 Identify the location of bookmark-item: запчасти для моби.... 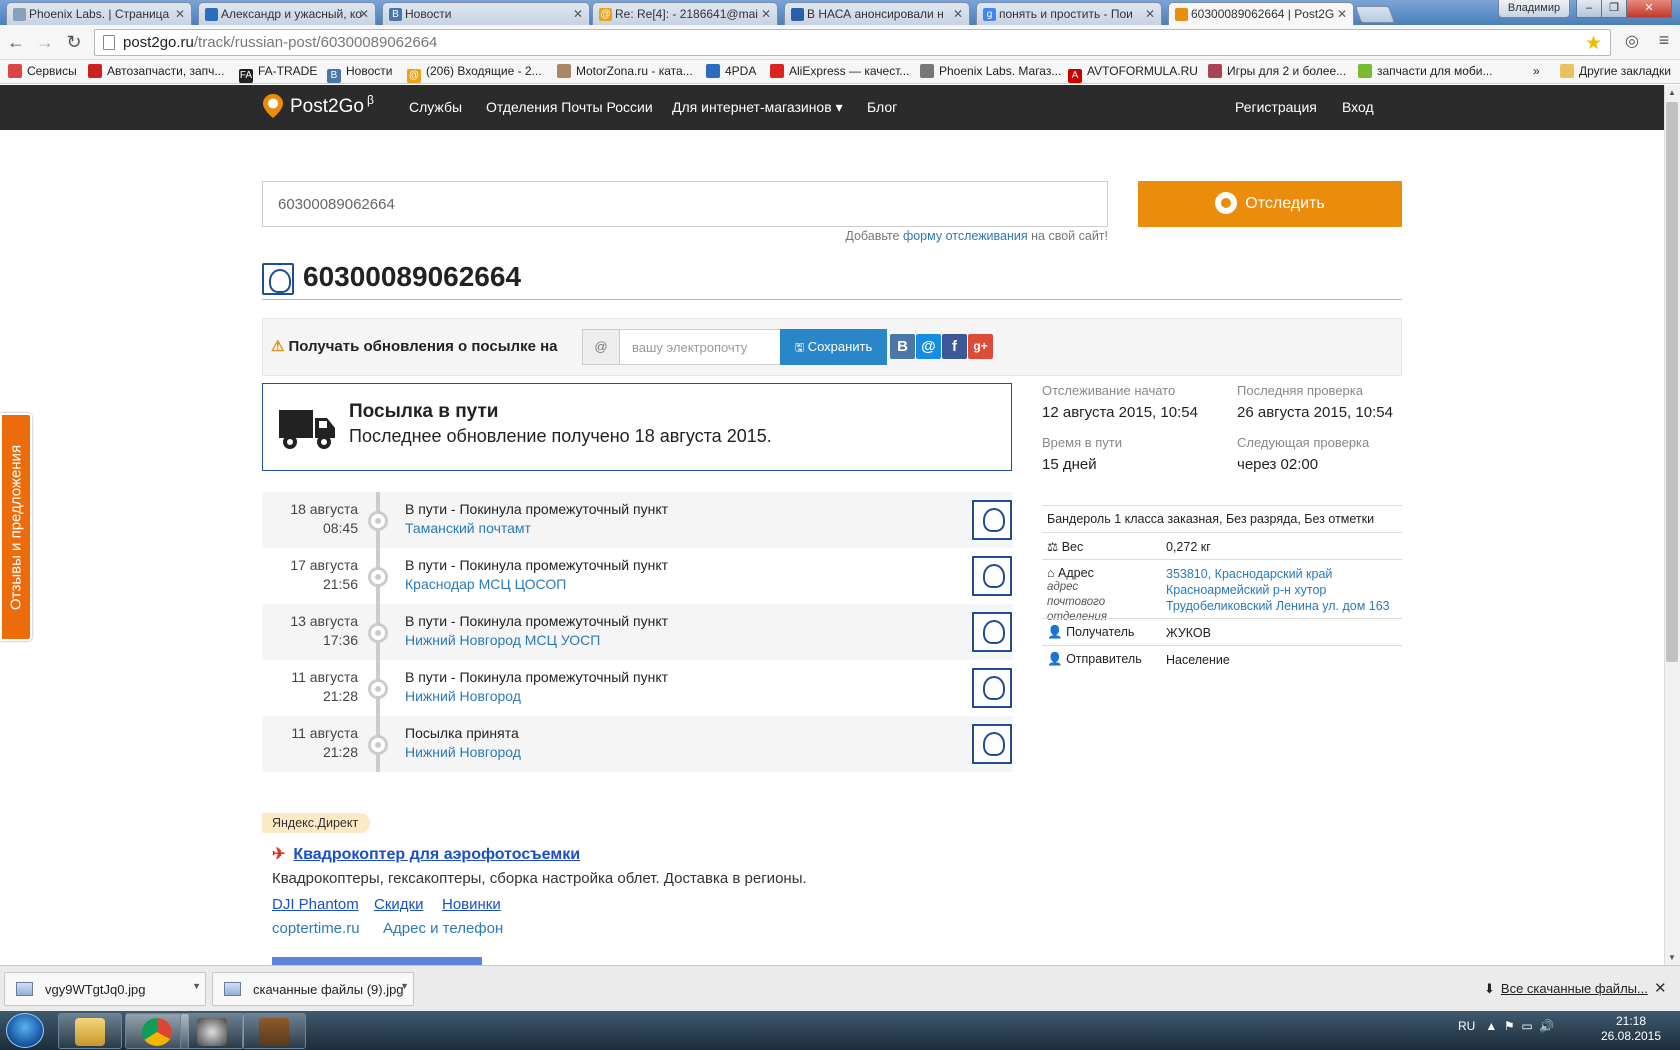
(1425, 71).